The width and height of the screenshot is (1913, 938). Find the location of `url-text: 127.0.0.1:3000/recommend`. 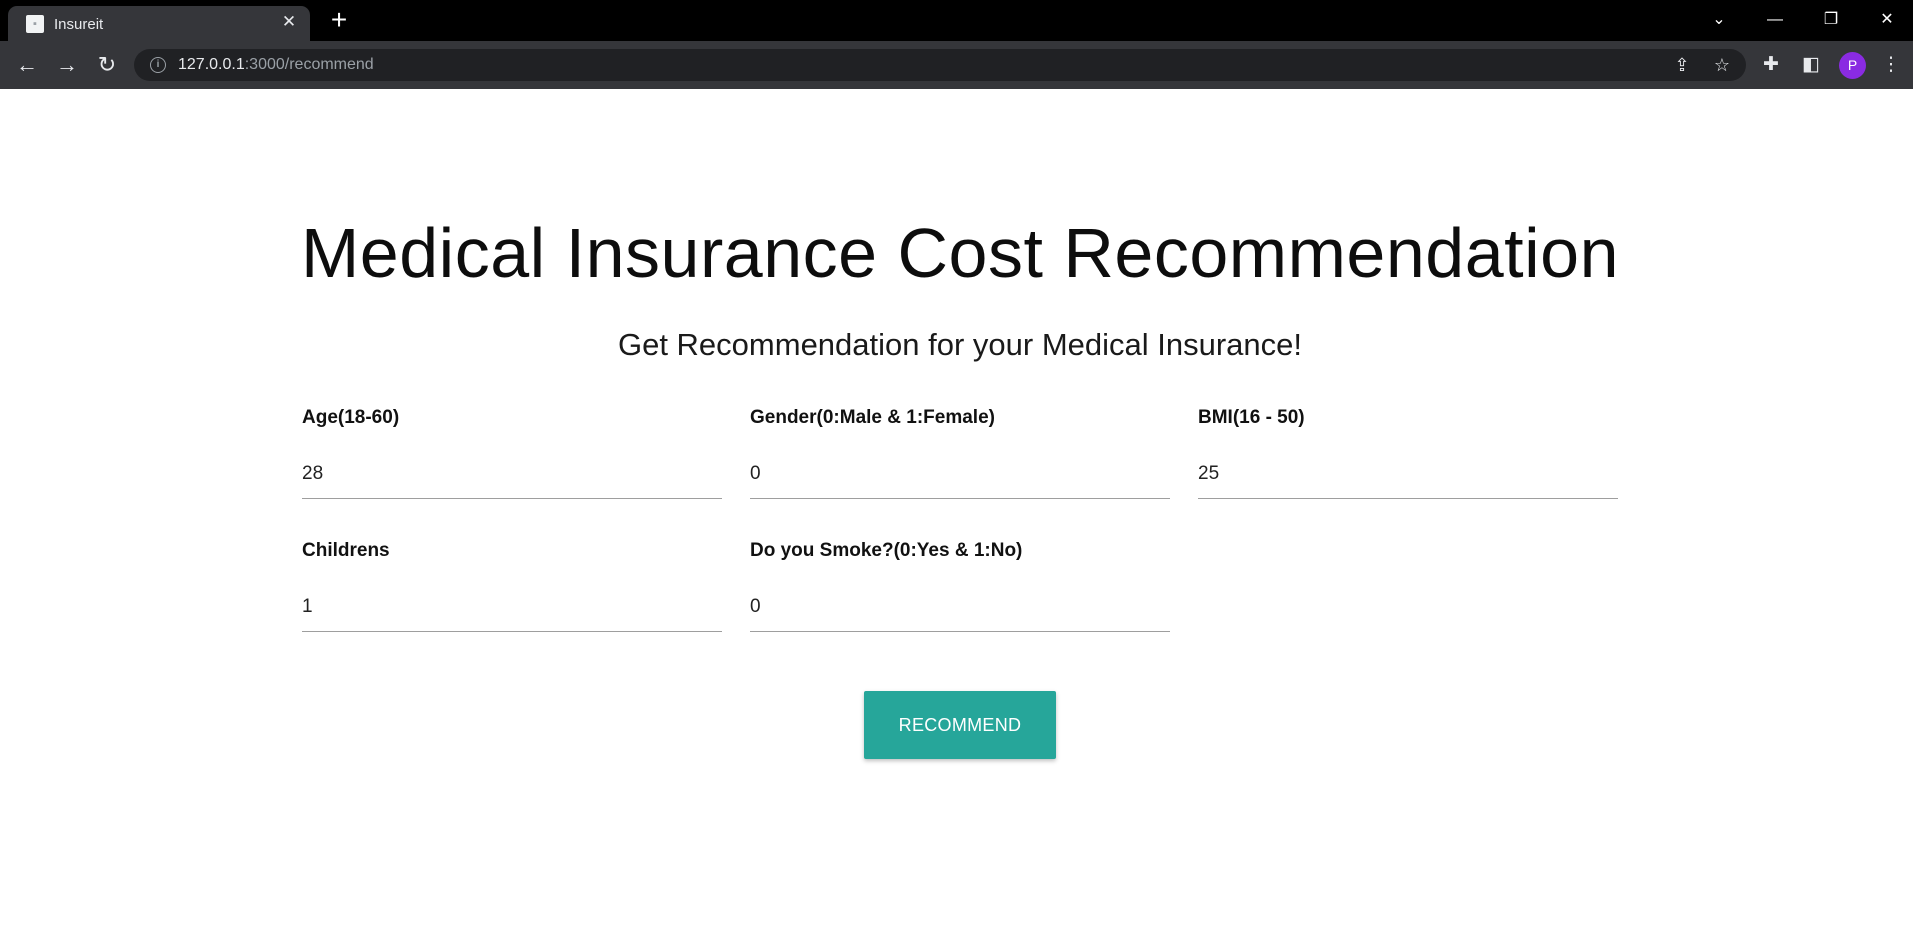

url-text: 127.0.0.1:3000/recommend is located at coordinates (276, 65).